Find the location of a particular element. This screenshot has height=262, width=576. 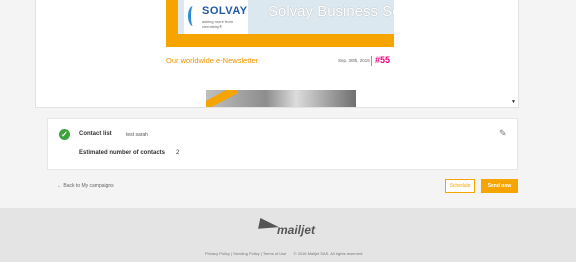

estimated-contacts-value: 2 is located at coordinates (178, 153).